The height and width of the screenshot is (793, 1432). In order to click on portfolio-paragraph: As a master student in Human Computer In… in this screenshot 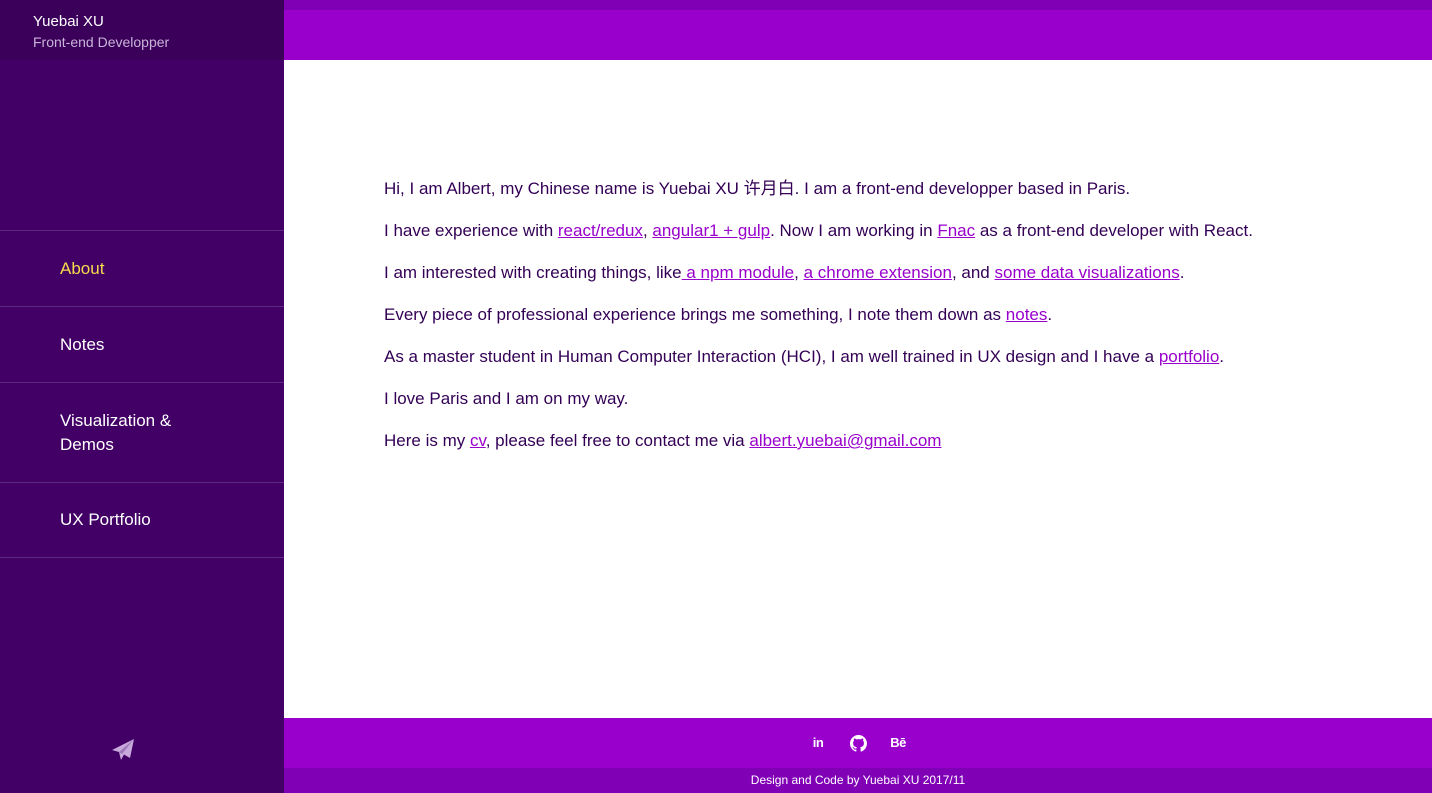, I will do `click(864, 357)`.